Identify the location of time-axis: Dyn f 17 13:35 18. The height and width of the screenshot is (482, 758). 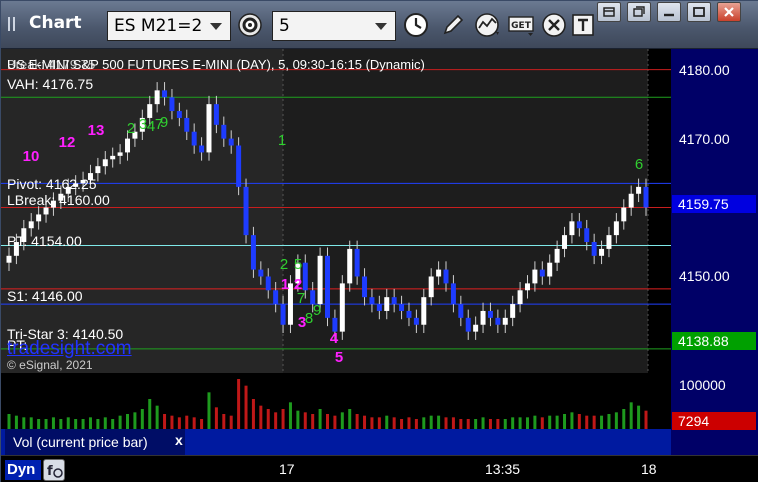
(379, 468).